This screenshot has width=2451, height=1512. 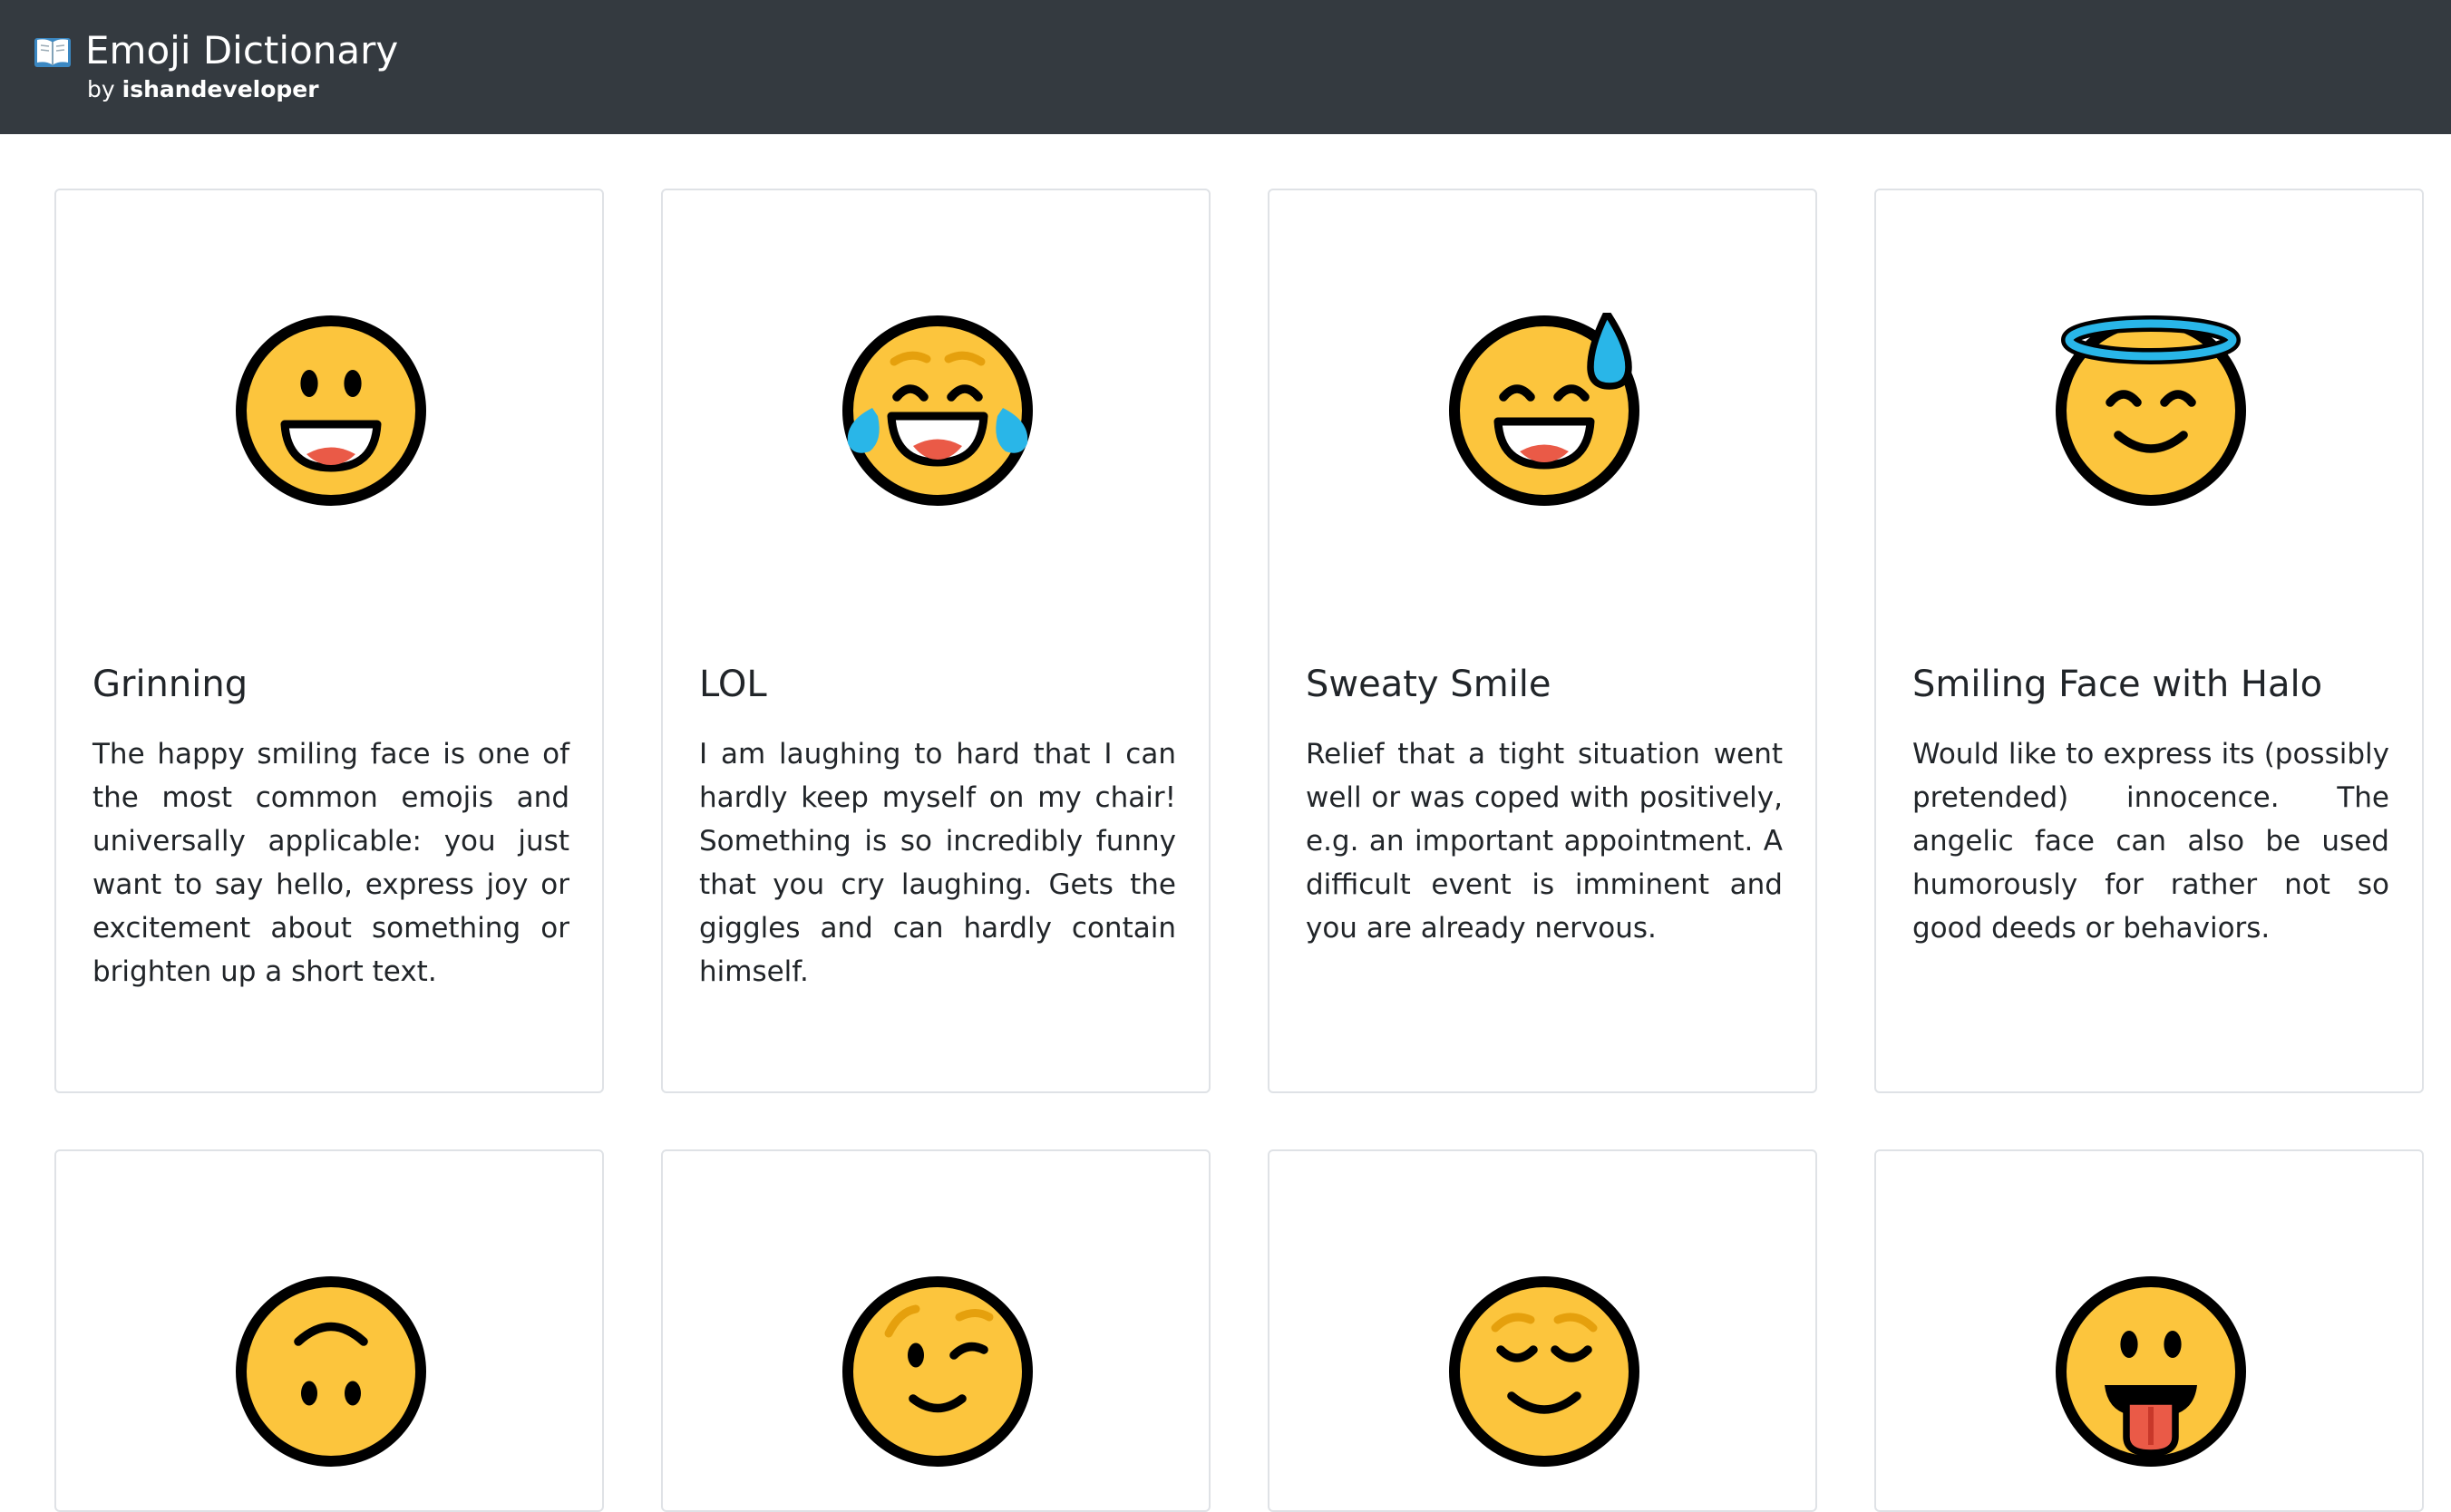 What do you see at coordinates (170, 684) in the screenshot?
I see `card-title: Grinning` at bounding box center [170, 684].